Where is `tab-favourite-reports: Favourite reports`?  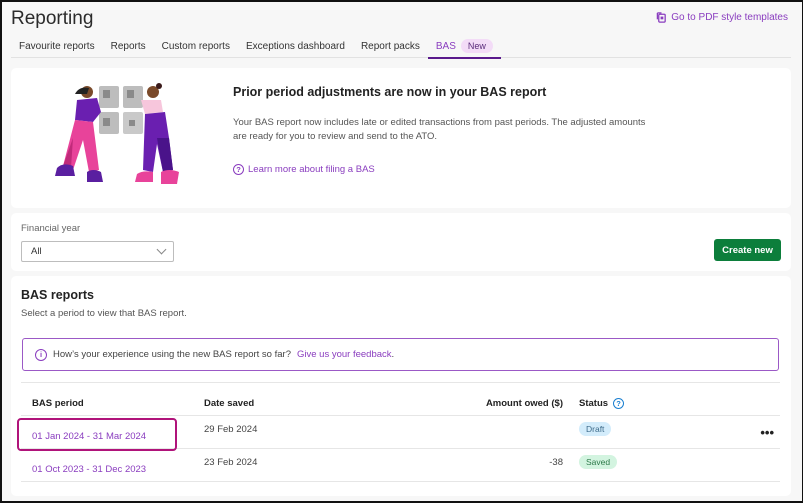
tab-favourite-reports: Favourite reports is located at coordinates (57, 47).